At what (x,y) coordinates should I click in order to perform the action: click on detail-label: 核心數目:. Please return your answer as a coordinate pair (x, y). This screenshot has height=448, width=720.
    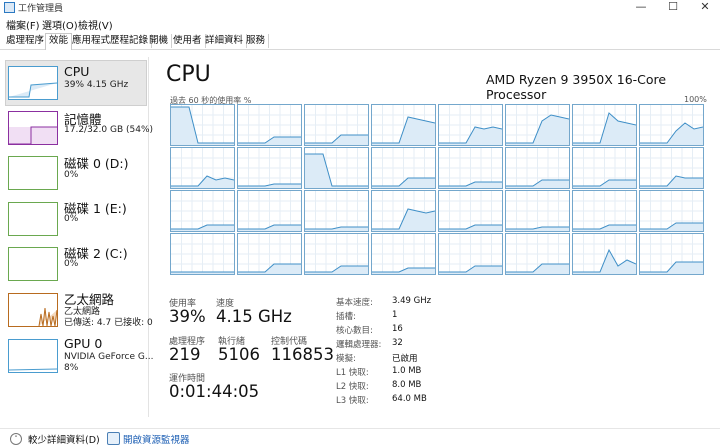
    Looking at the image, I should click on (354, 331).